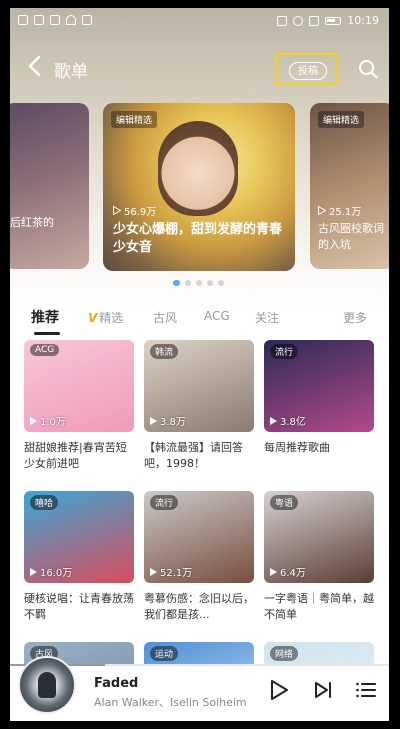 The height and width of the screenshot is (729, 400). I want to click on tab-featured: V 精选, so click(105, 317).